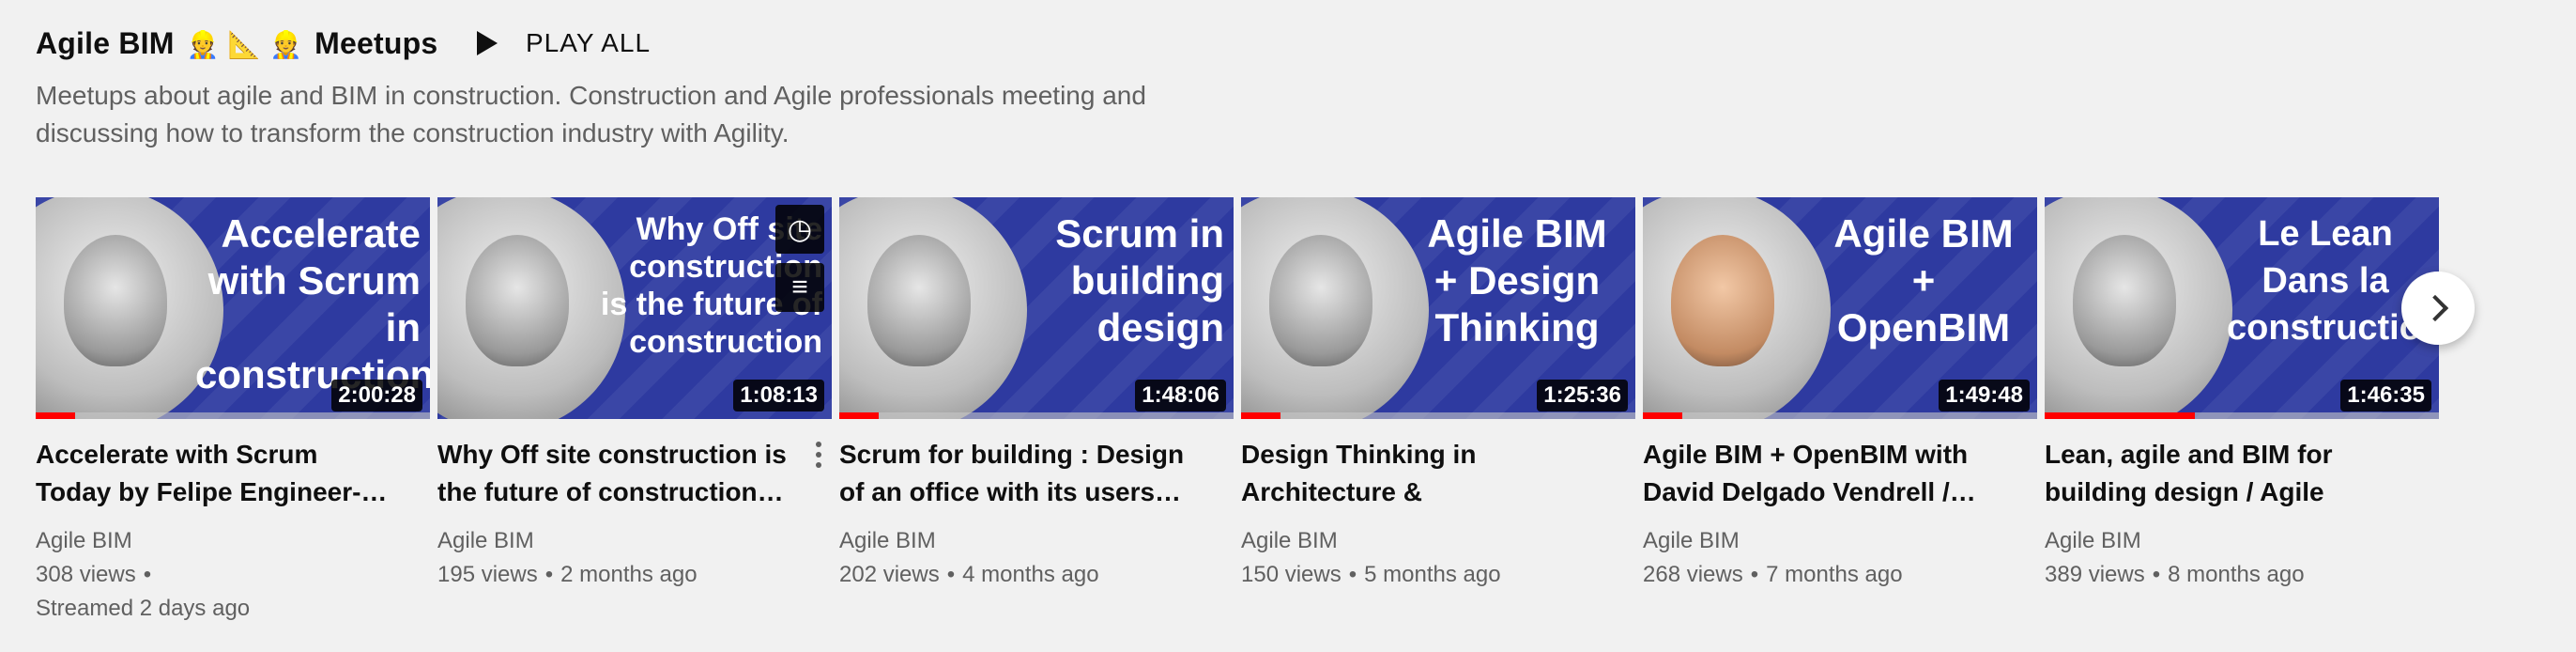 Image resolution: width=2576 pixels, height=652 pixels. What do you see at coordinates (2386, 396) in the screenshot?
I see `video-duration: 1:46:35` at bounding box center [2386, 396].